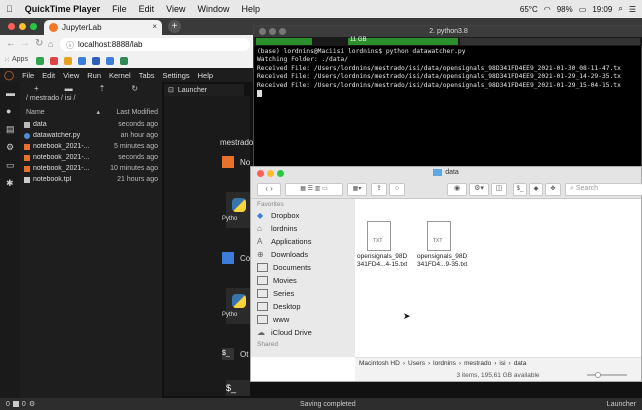  Describe the element at coordinates (303, 254) in the screenshot. I see `sidebar-item-downloads: ⊕ Downloads` at that location.